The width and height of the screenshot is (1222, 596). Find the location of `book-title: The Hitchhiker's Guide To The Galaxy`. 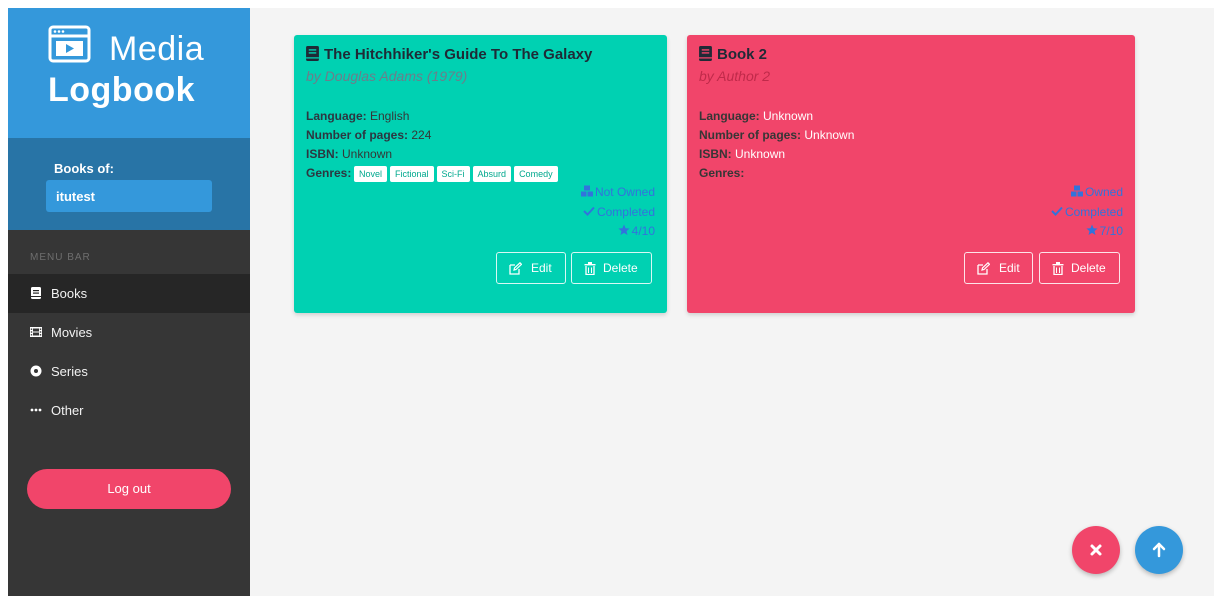

book-title: The Hitchhiker's Guide To The Galaxy is located at coordinates (458, 54).